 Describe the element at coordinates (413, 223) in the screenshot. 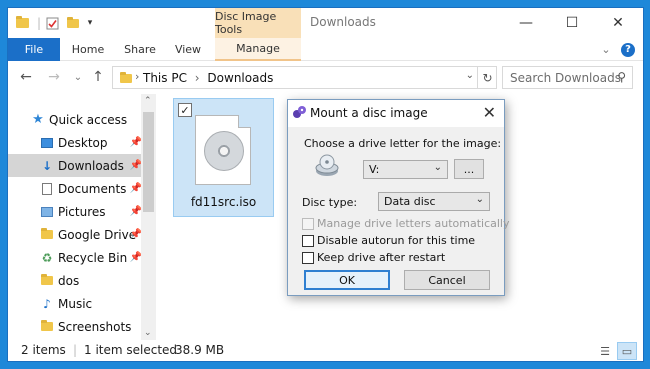

I see `manage-drive-letters-label: Manage drive letters automatically` at that location.